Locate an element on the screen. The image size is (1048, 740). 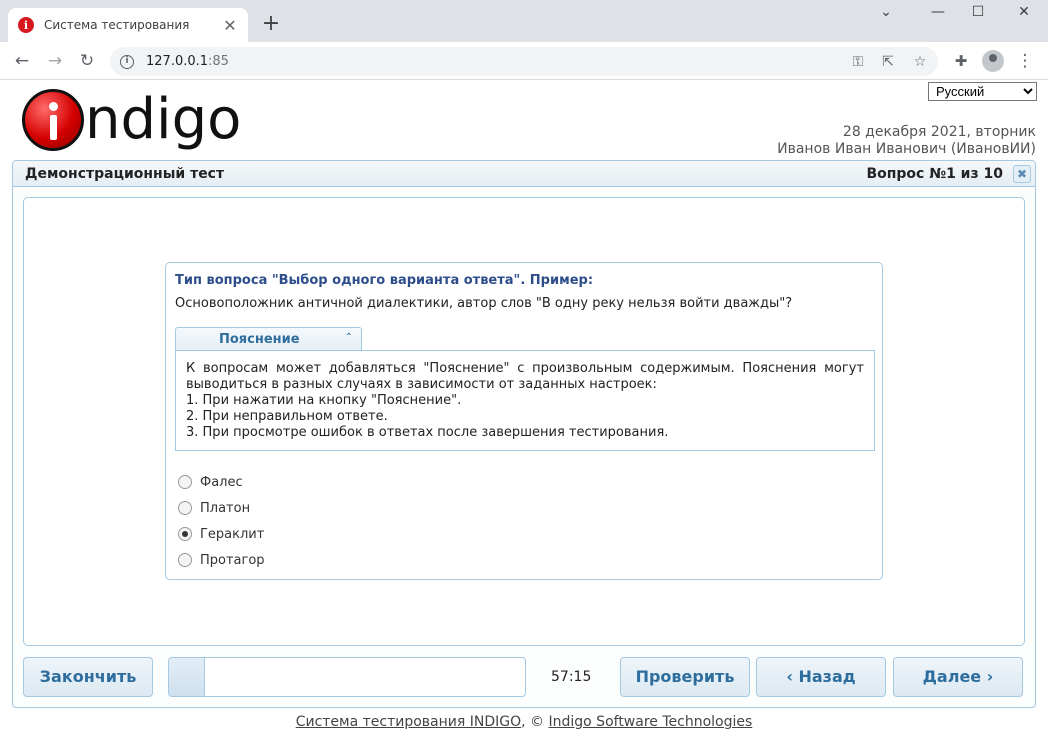
progress-bar is located at coordinates (347, 677).